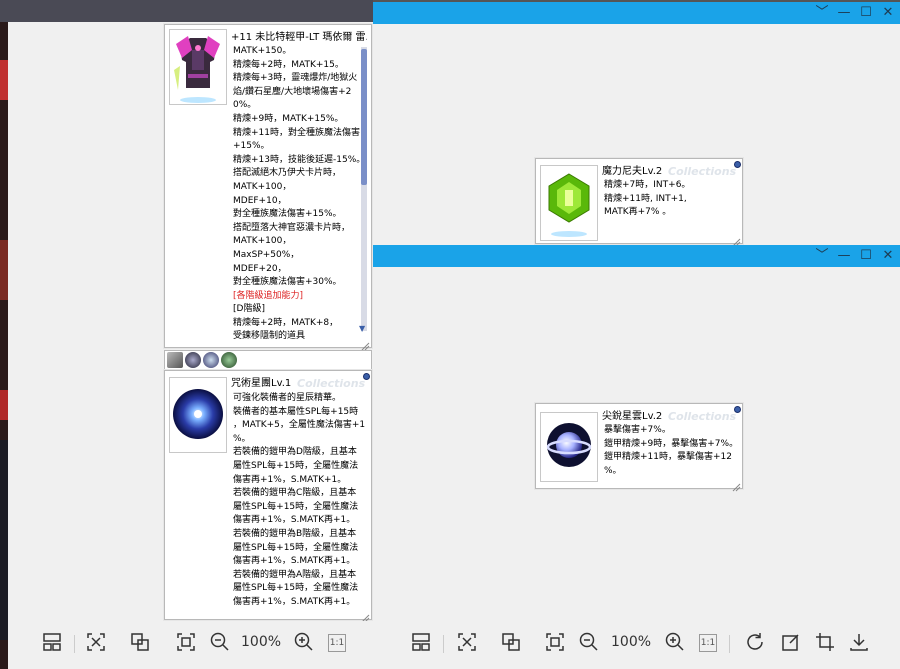 Image resolution: width=900 pixels, height=669 pixels. What do you see at coordinates (569, 447) in the screenshot?
I see `sharp-star-image` at bounding box center [569, 447].